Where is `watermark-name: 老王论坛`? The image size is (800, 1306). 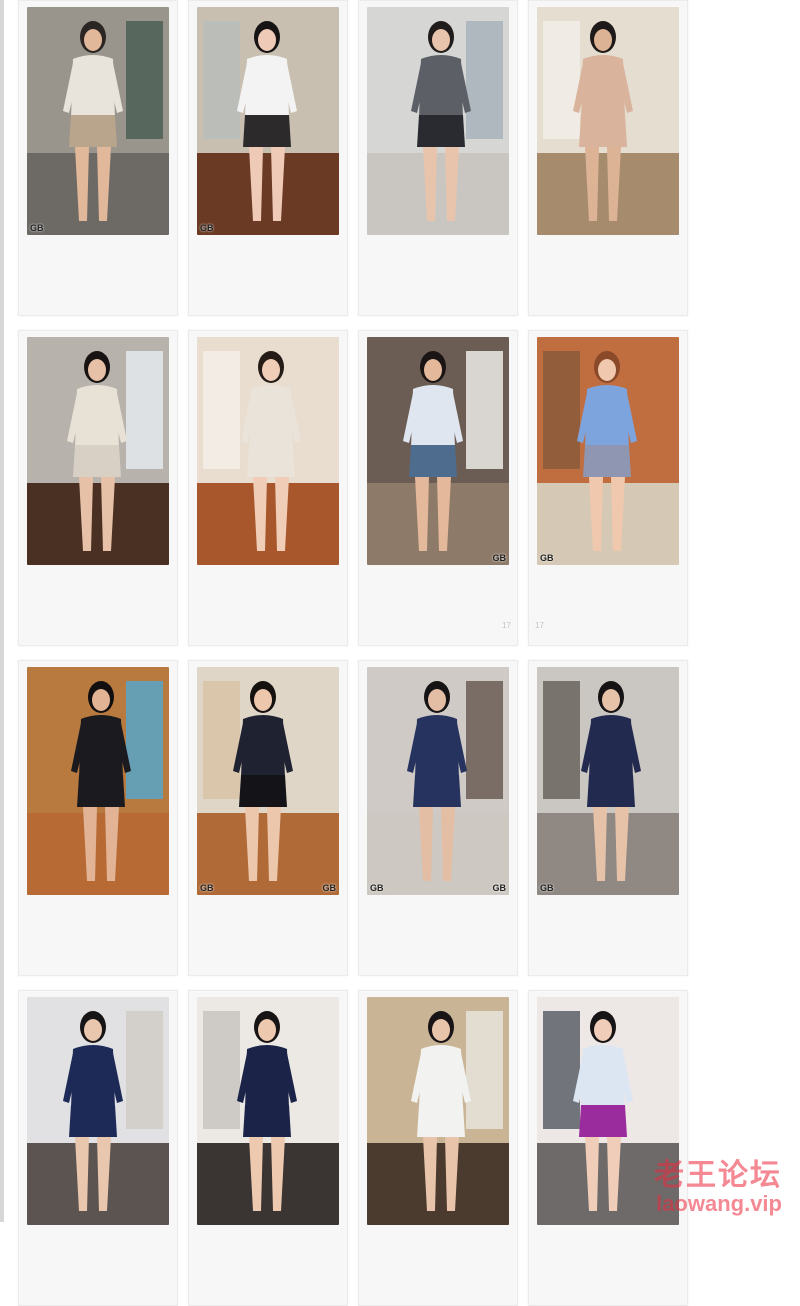 watermark-name: 老王论坛 is located at coordinates (718, 1175).